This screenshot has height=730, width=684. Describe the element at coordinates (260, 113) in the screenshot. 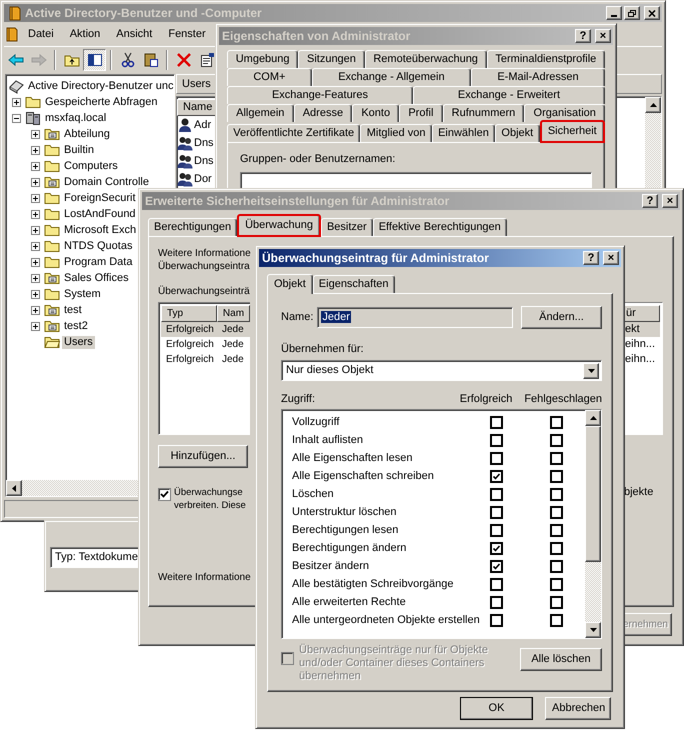

I see `tab: Allgemein` at that location.